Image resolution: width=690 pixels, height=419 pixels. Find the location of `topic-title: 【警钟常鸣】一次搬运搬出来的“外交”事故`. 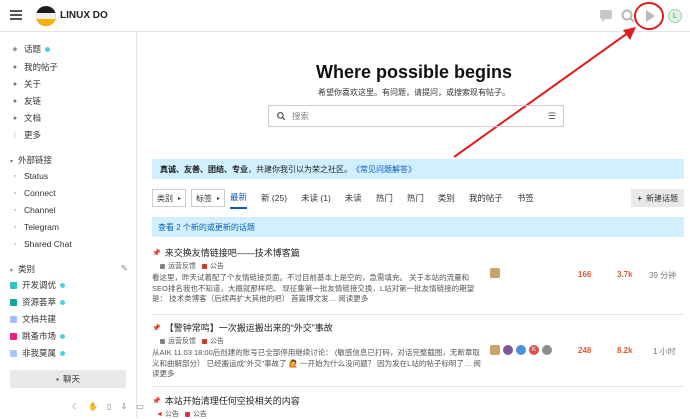

topic-title: 【警钟常鸣】一次搬运搬出来的“外交”事故 is located at coordinates (249, 327).